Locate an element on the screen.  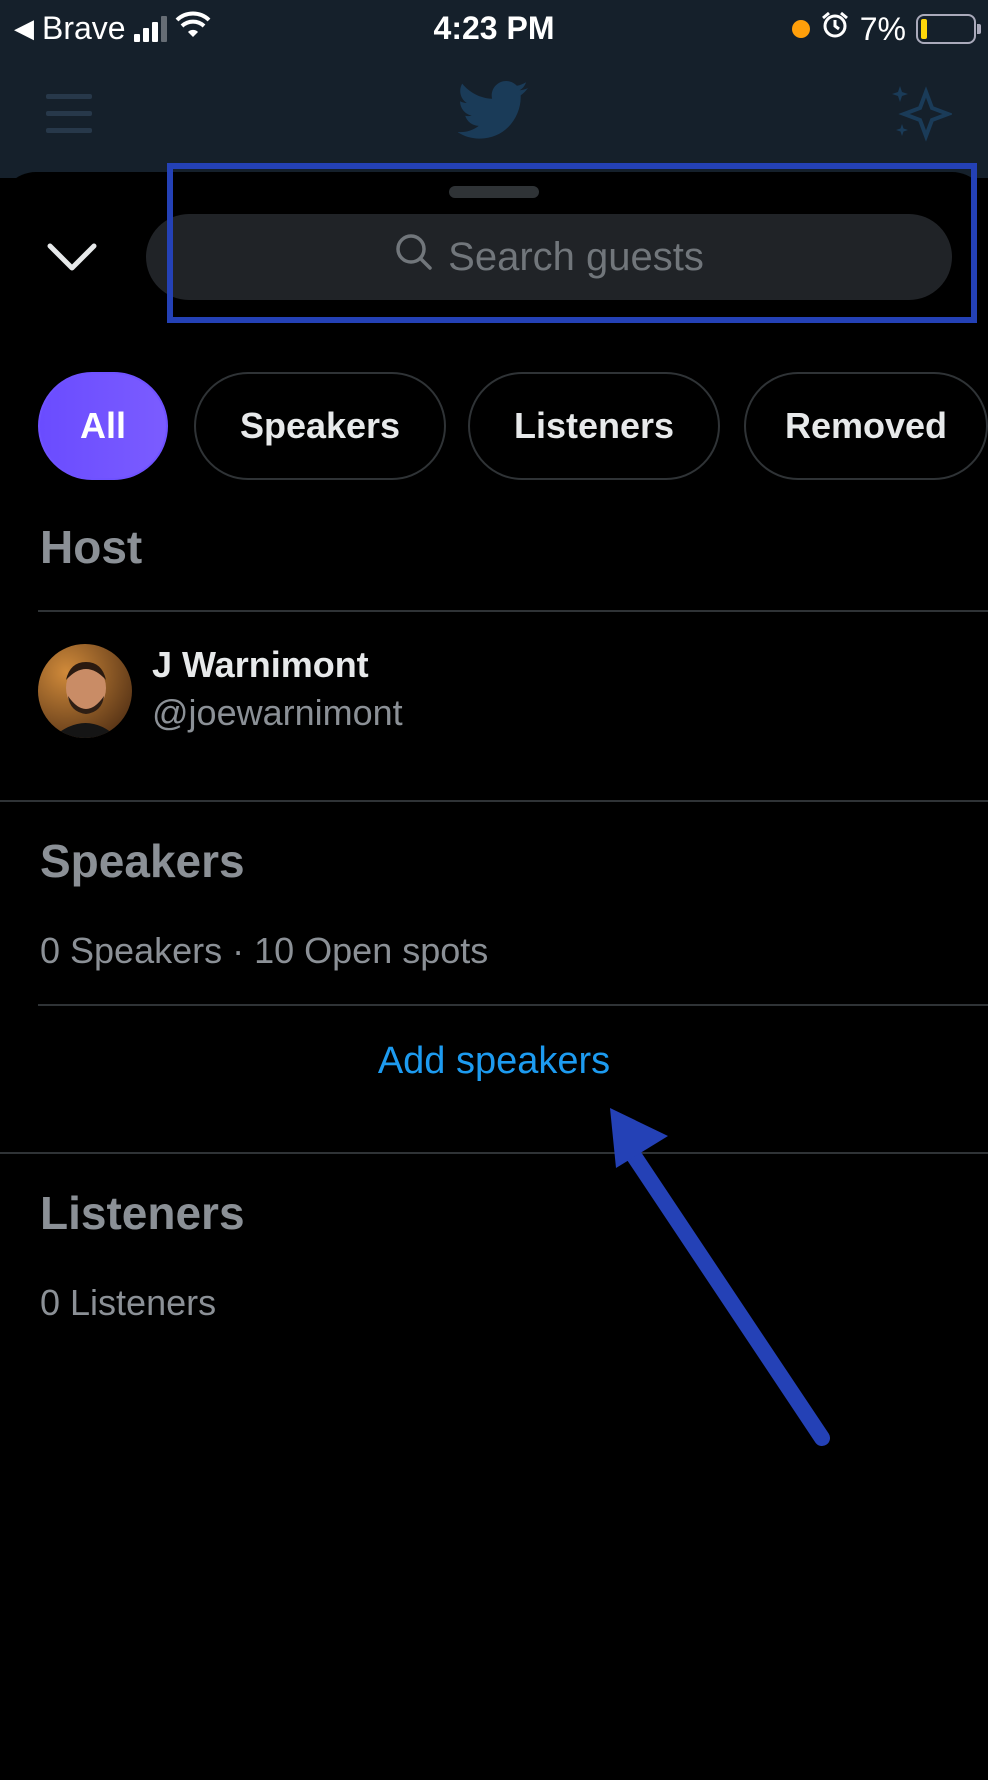
listeners-summary: 0 Listeners is located at coordinates (128, 1302).